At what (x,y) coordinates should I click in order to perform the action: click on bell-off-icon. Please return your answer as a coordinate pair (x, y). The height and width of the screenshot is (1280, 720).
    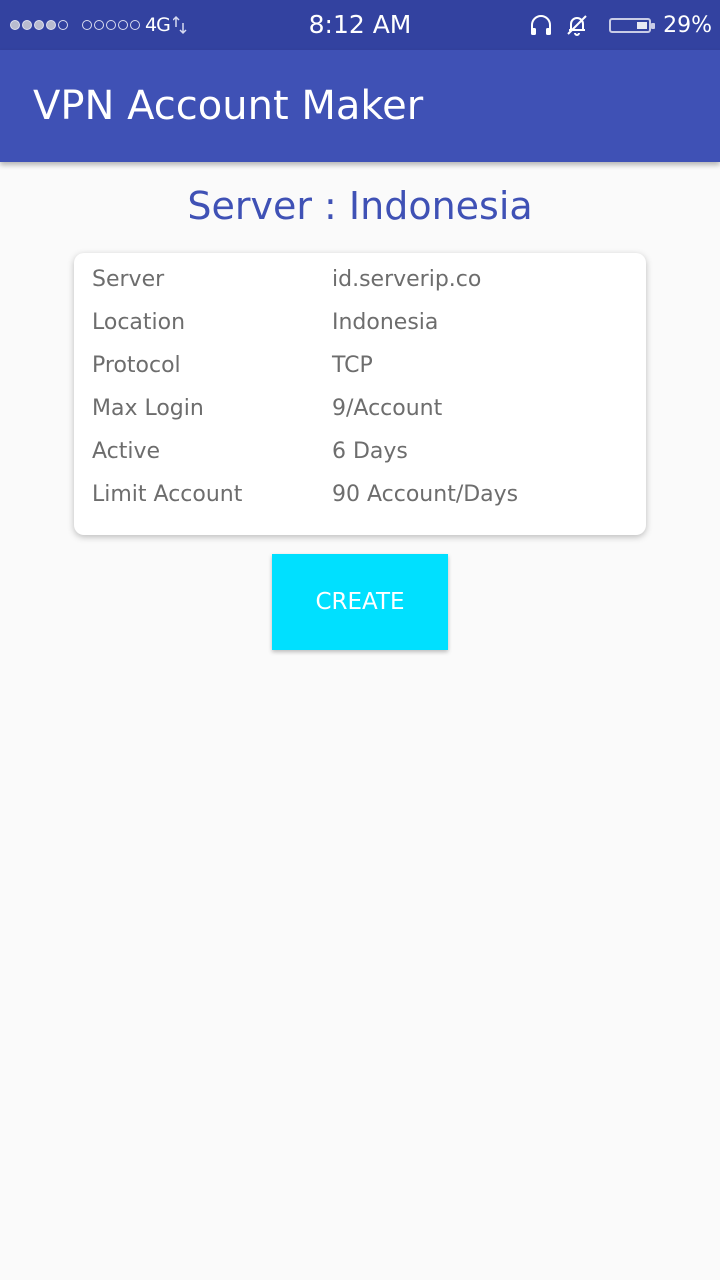
    Looking at the image, I should click on (577, 25).